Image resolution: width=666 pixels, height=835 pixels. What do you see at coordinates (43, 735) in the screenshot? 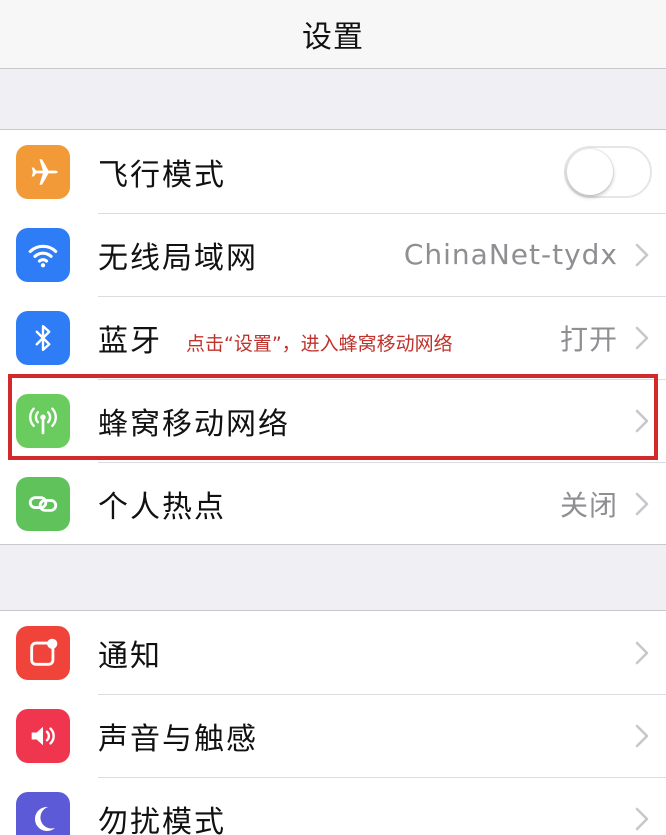
I see `speaker-icon` at bounding box center [43, 735].